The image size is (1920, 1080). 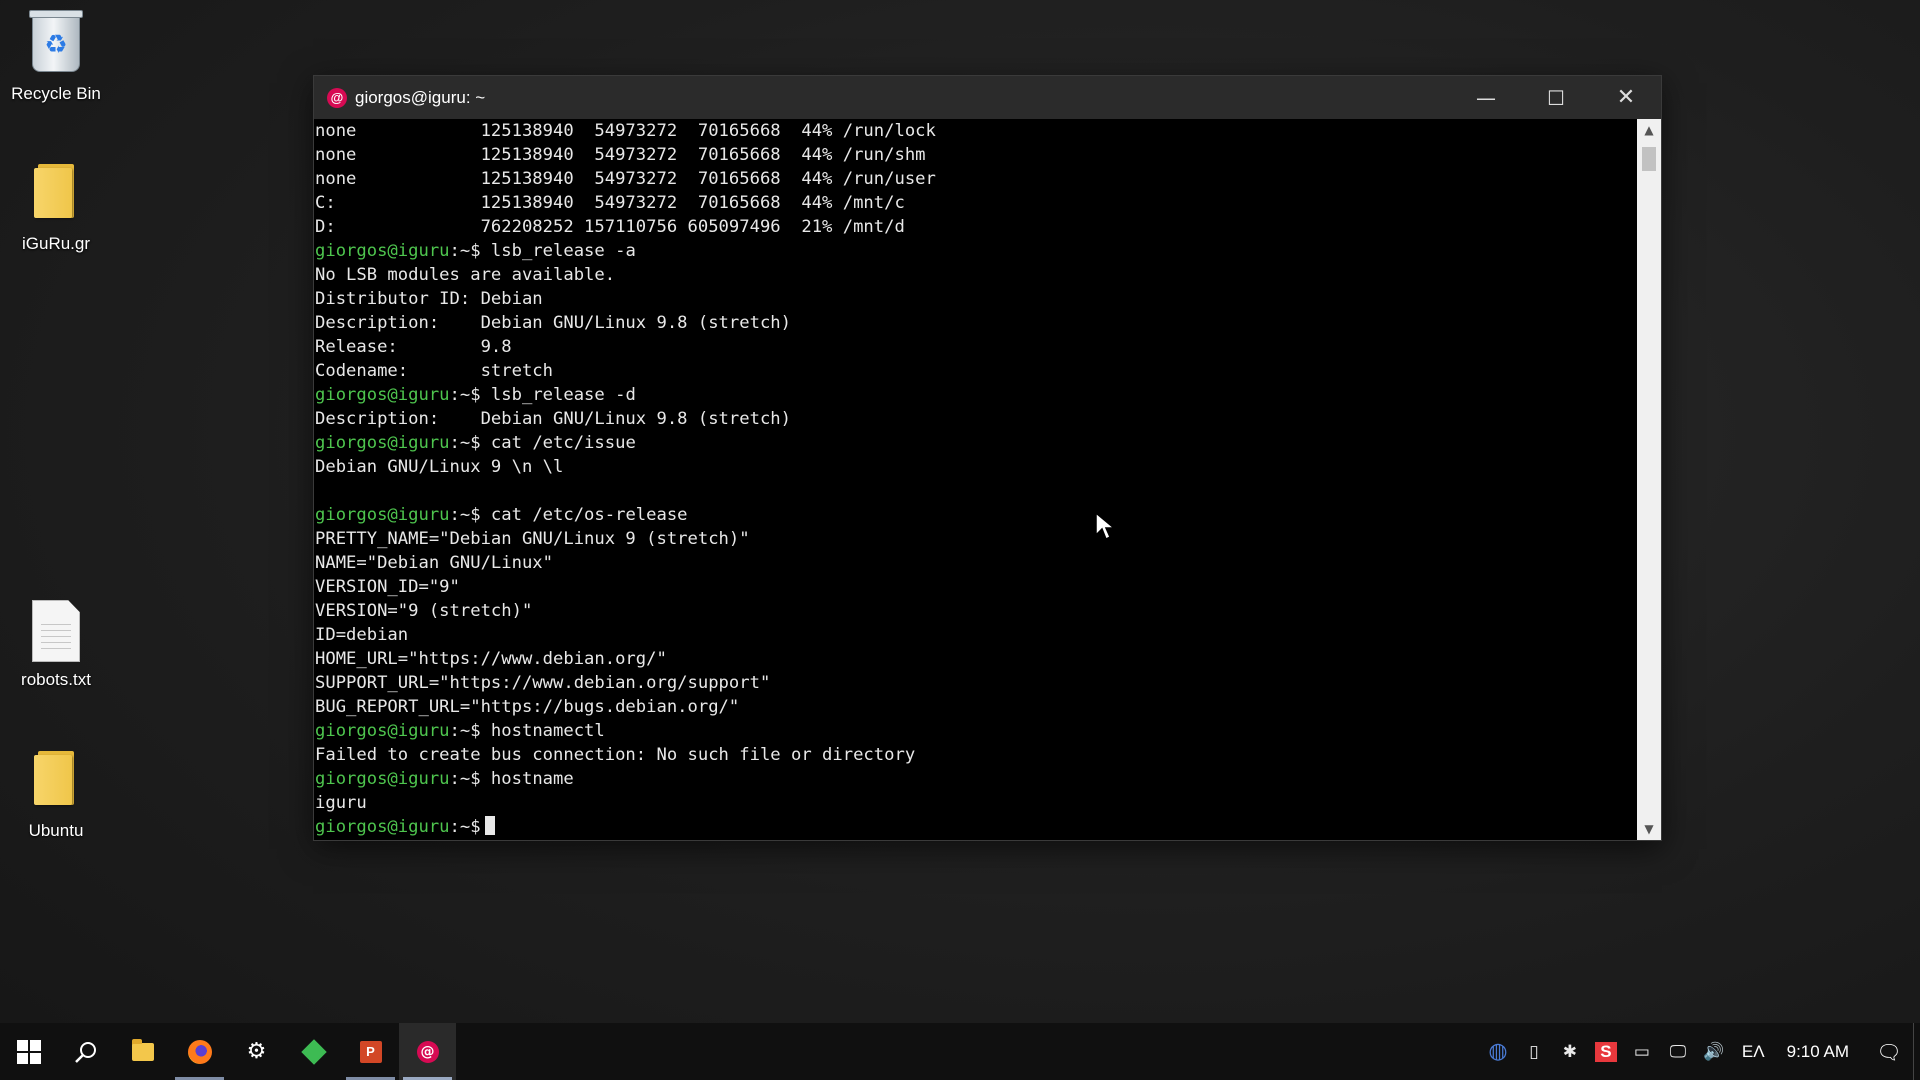 What do you see at coordinates (1820, 1052) in the screenshot?
I see `clock: 9:10 AM` at bounding box center [1820, 1052].